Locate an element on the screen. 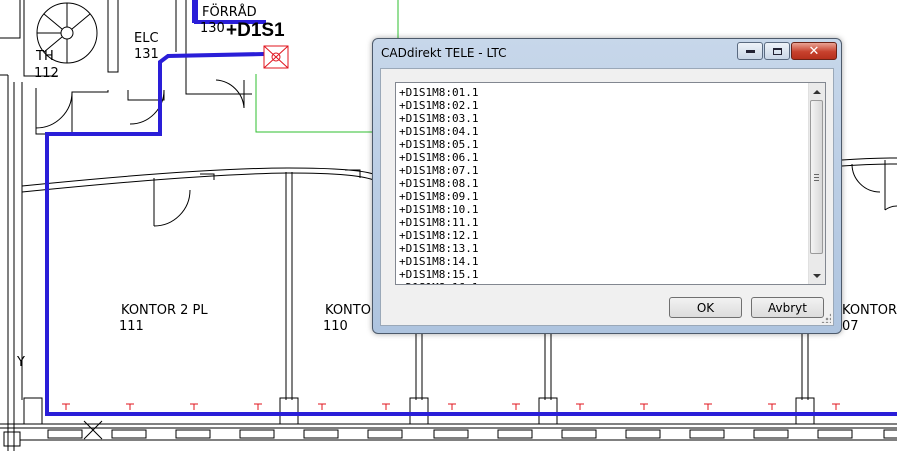  maximize-button is located at coordinates (777, 51).